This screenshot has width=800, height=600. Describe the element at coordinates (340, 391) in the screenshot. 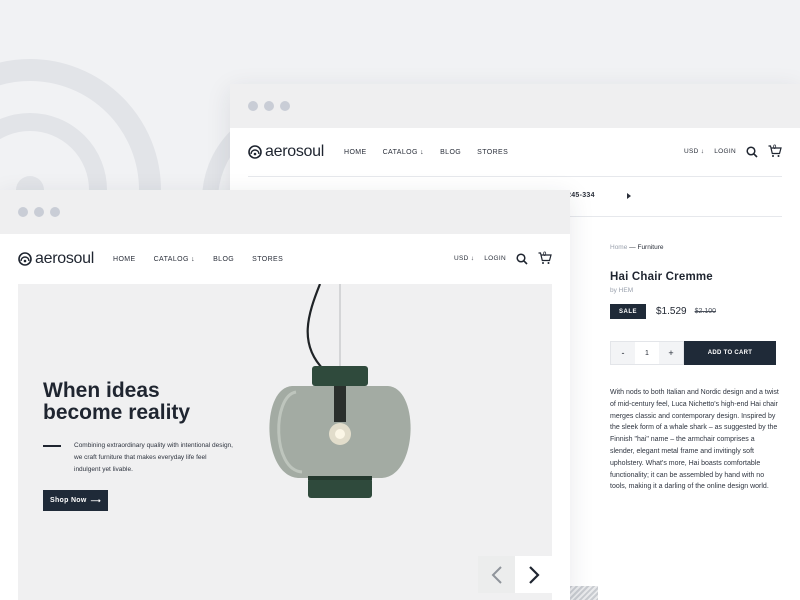

I see `pendant-lamp-image` at that location.